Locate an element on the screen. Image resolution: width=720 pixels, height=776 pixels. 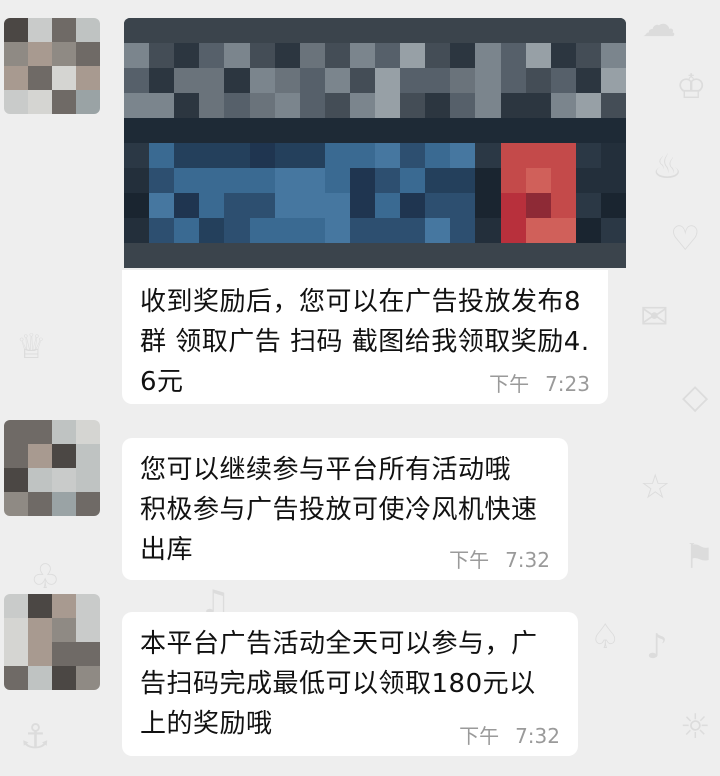
time-value: 7:23 is located at coordinates (567, 384).